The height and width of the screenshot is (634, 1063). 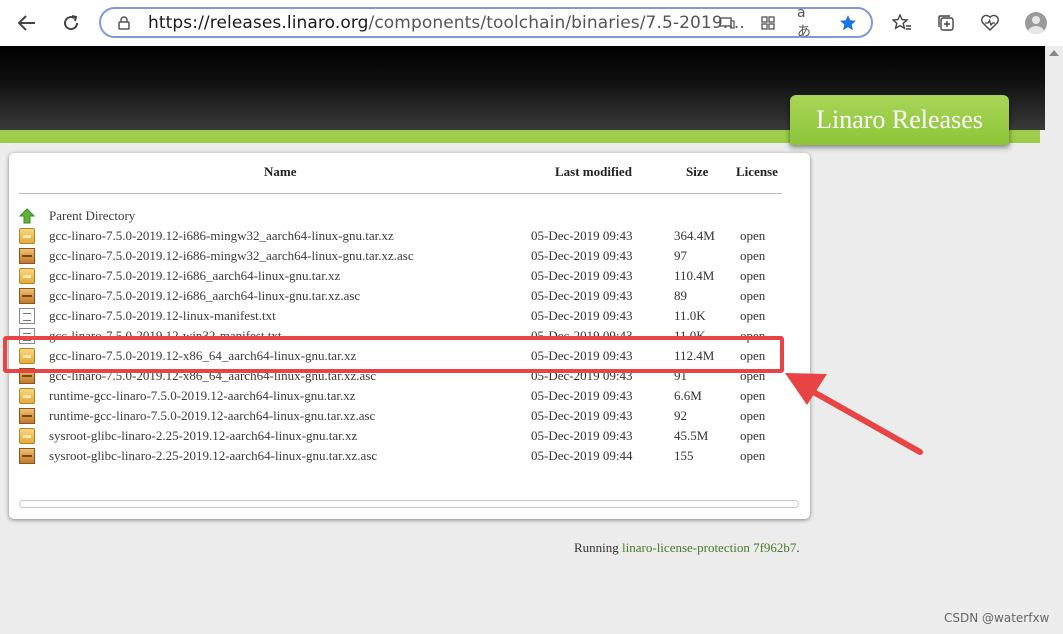 I want to click on file-size: 364.4M, so click(x=694, y=235).